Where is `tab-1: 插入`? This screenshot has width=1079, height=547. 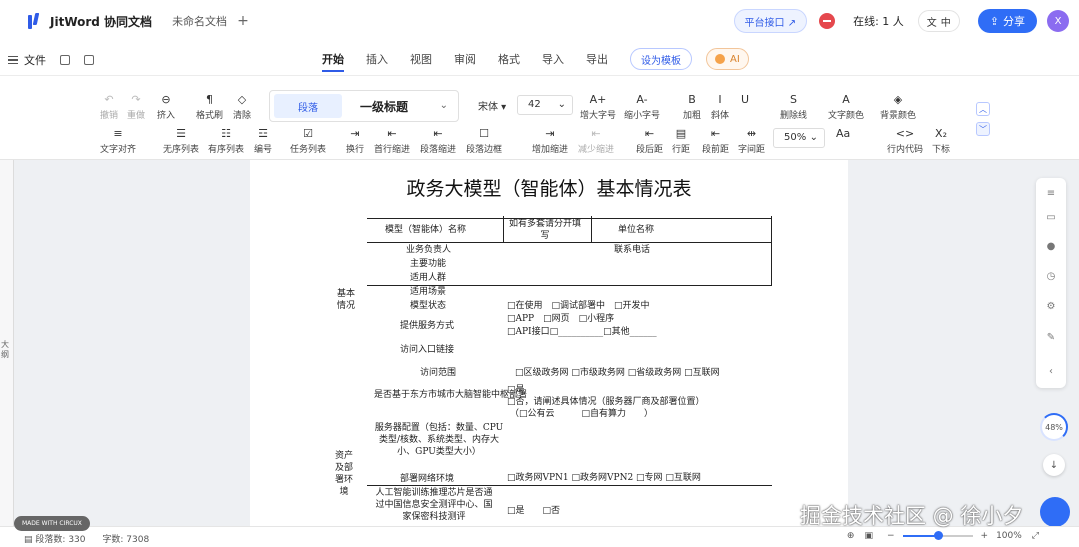
tab-1: 插入 is located at coordinates (377, 59).